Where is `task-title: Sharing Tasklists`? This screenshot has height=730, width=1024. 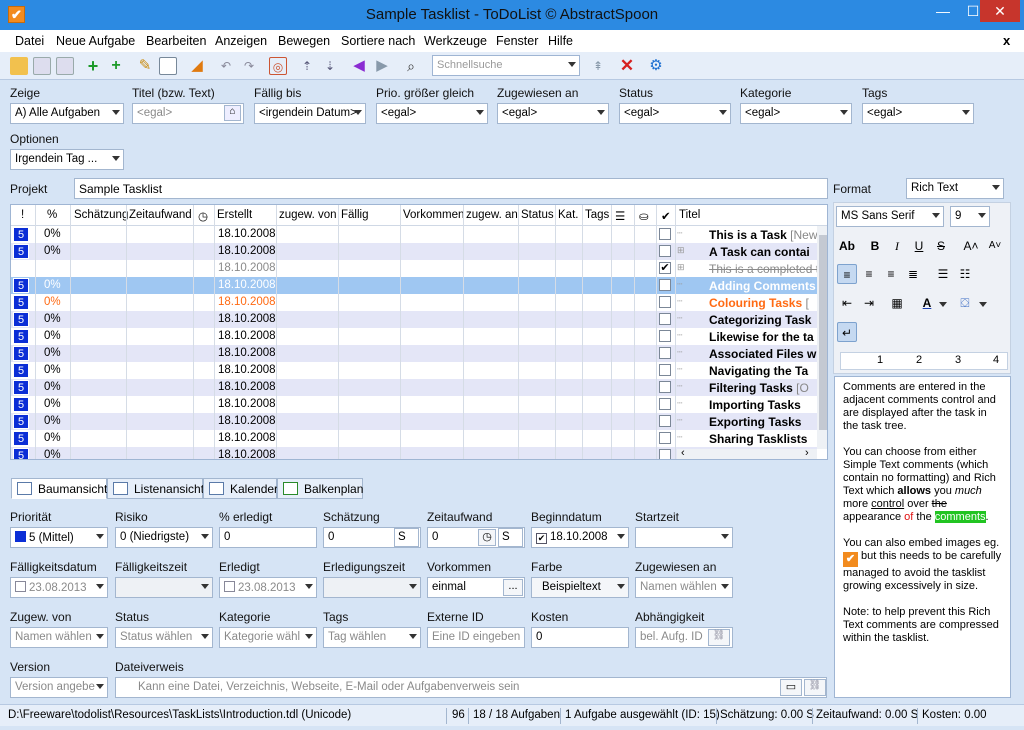 task-title: Sharing Tasklists is located at coordinates (763, 439).